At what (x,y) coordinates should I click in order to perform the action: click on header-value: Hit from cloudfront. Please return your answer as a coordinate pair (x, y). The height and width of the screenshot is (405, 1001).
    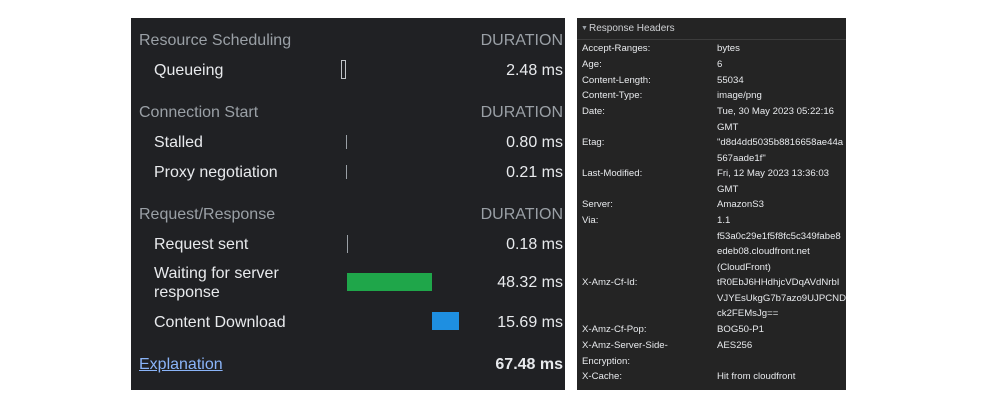
    Looking at the image, I should click on (756, 376).